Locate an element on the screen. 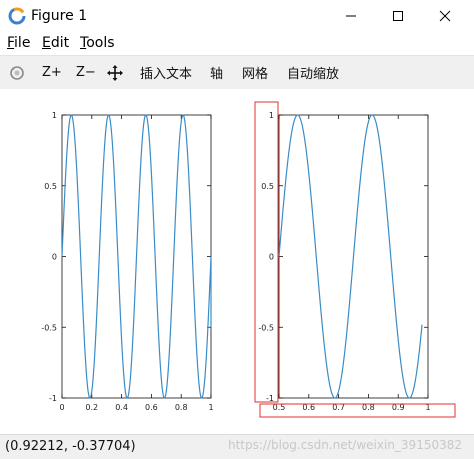 Image resolution: width=474 pixels, height=459 pixels. maximize-button is located at coordinates (398, 16).